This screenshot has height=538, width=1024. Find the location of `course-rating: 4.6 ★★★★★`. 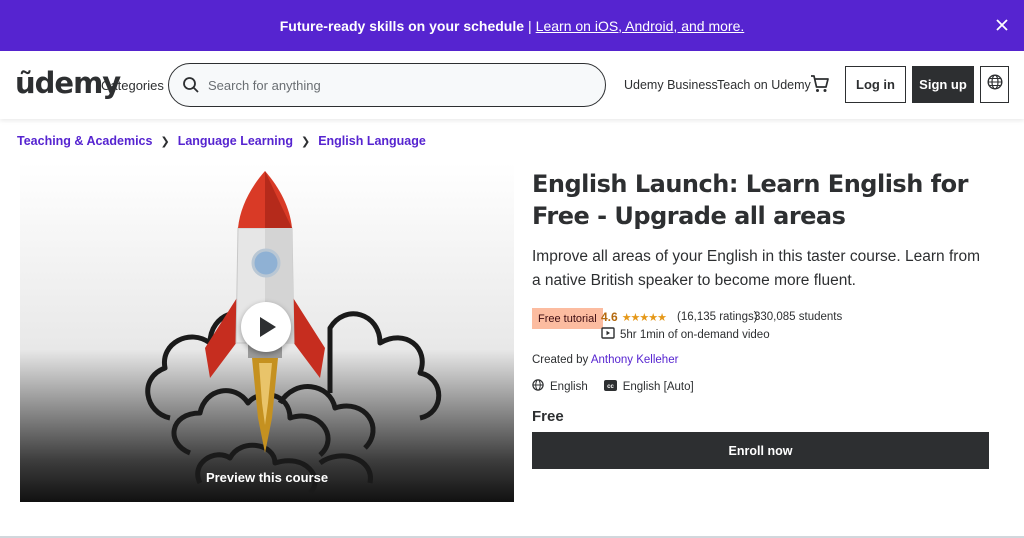

course-rating: 4.6 ★★★★★ is located at coordinates (634, 317).